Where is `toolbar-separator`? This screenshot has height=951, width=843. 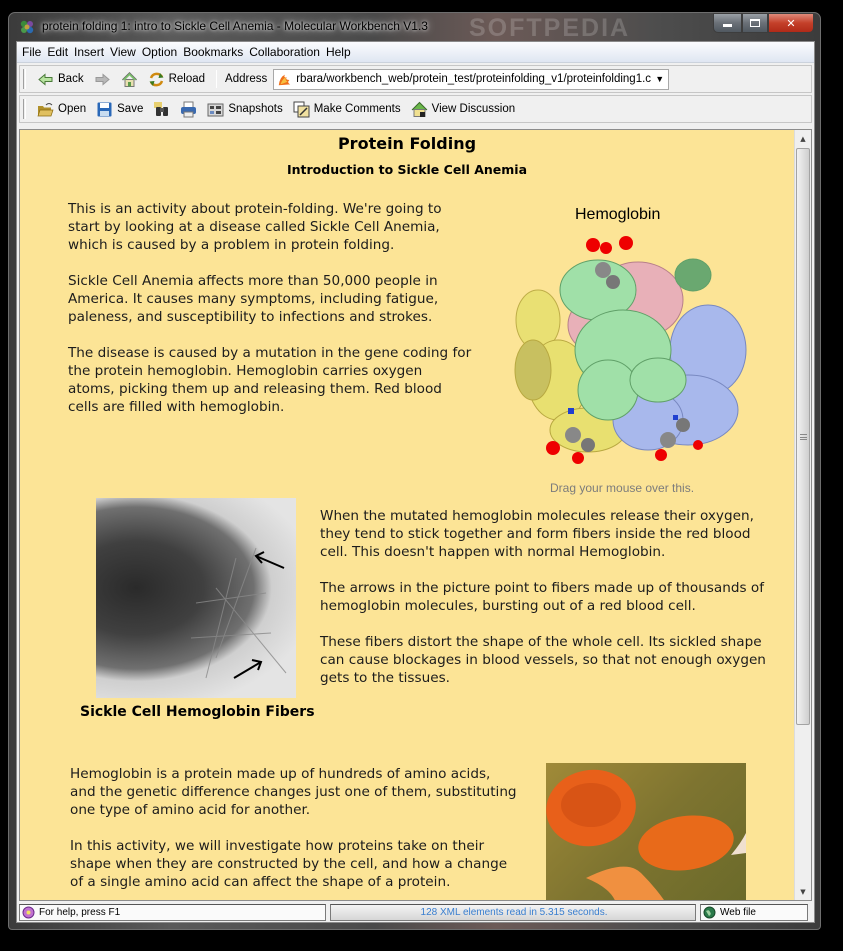 toolbar-separator is located at coordinates (217, 79).